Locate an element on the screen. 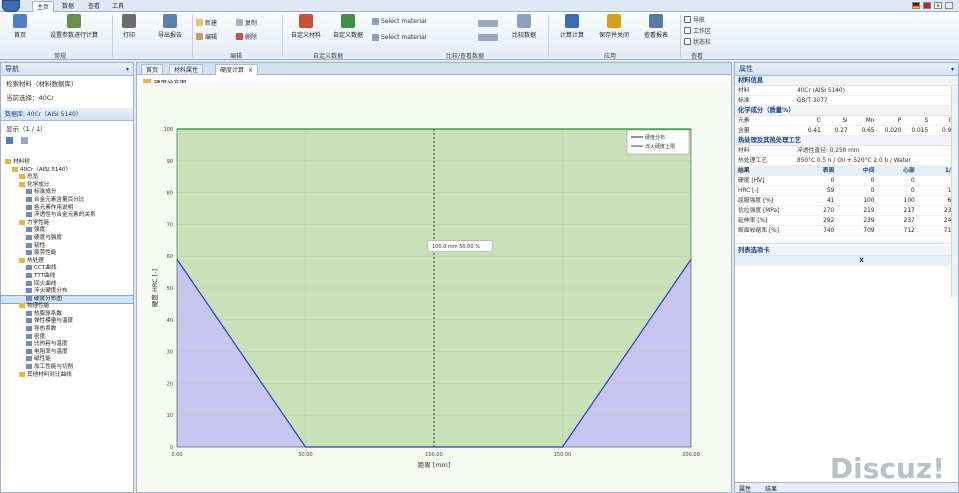  tree-node: 硬度与强度 is located at coordinates (67, 238).